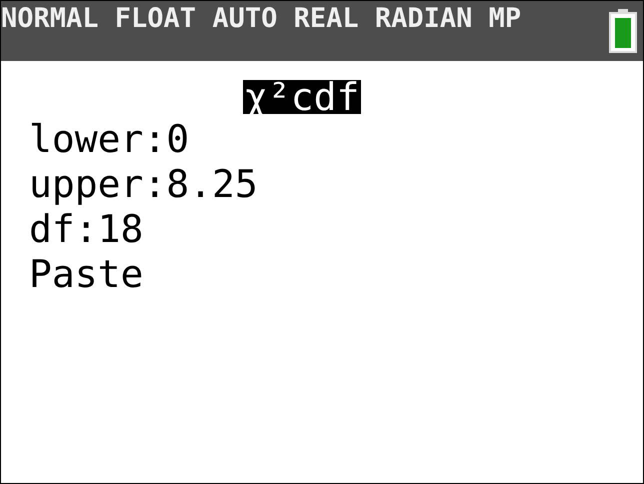 The height and width of the screenshot is (484, 644). I want to click on mode-indicators: NORMAL FLOAT AUTO REAL RADIAN MP, so click(261, 19).